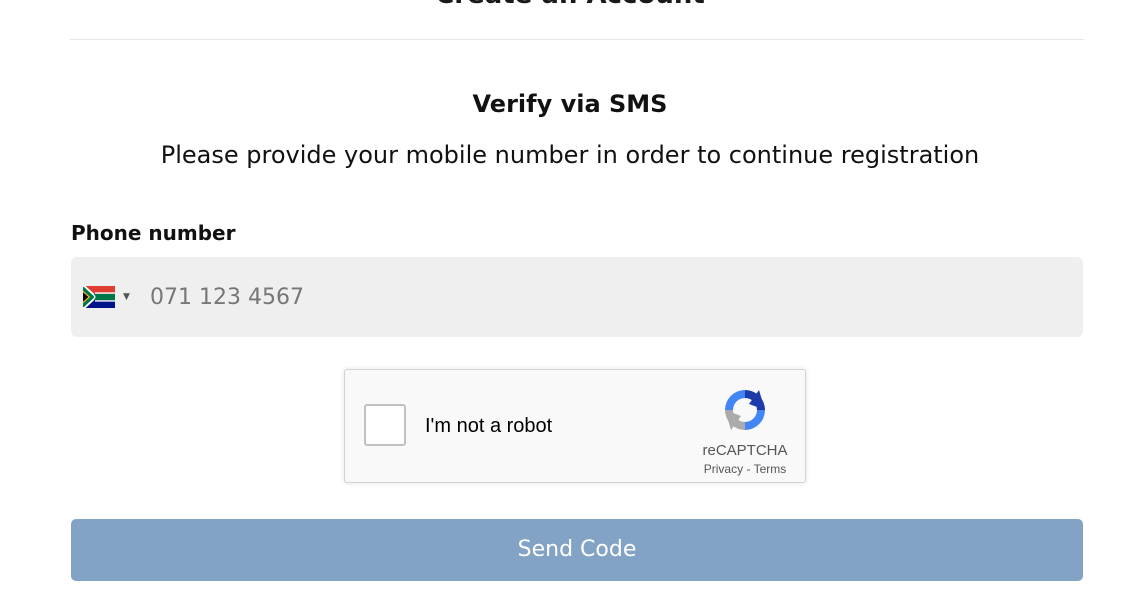 The image size is (1140, 595). What do you see at coordinates (489, 426) in the screenshot?
I see `recaptcha-checkbox-label: I'm not a robot` at bounding box center [489, 426].